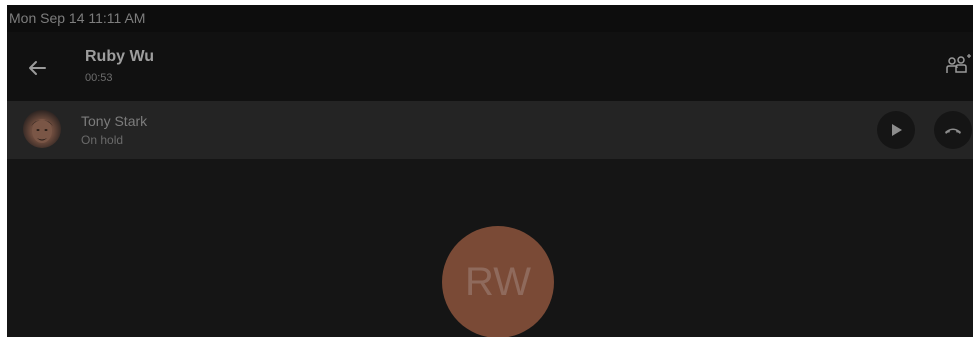 The height and width of the screenshot is (337, 978). I want to click on back-button, so click(37, 68).